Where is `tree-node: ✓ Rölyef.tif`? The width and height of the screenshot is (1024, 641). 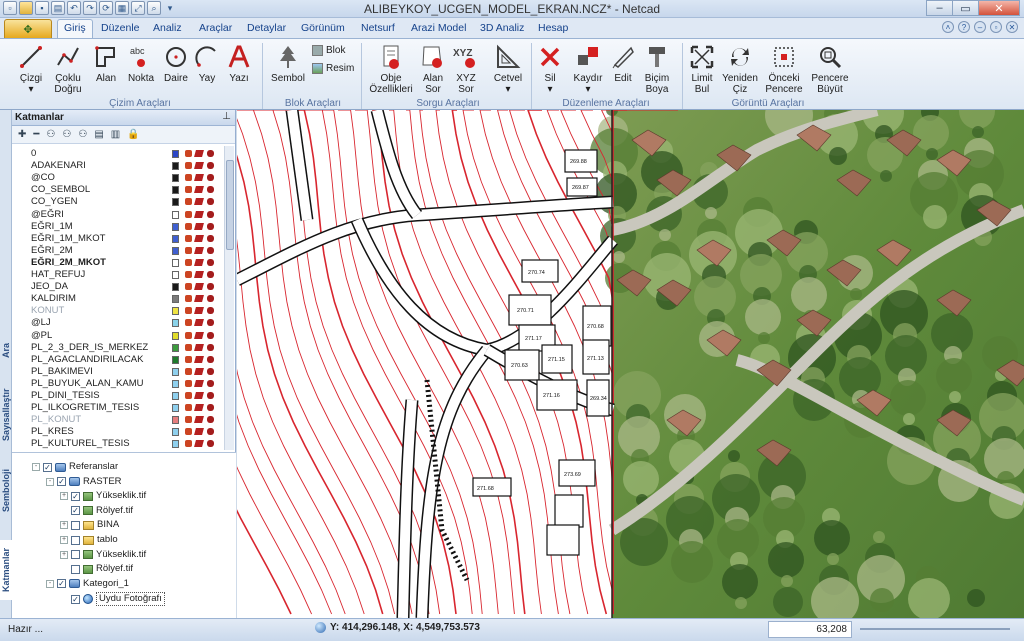 tree-node: ✓ Rölyef.tif is located at coordinates (96, 511).